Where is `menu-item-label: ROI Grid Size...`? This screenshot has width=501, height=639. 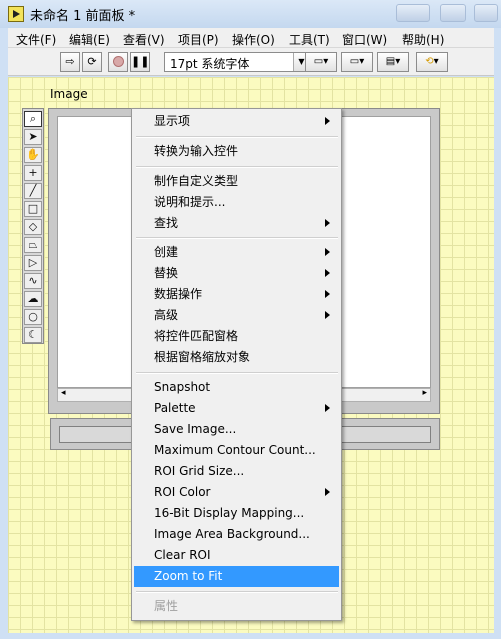 menu-item-label: ROI Grid Size... is located at coordinates (199, 471).